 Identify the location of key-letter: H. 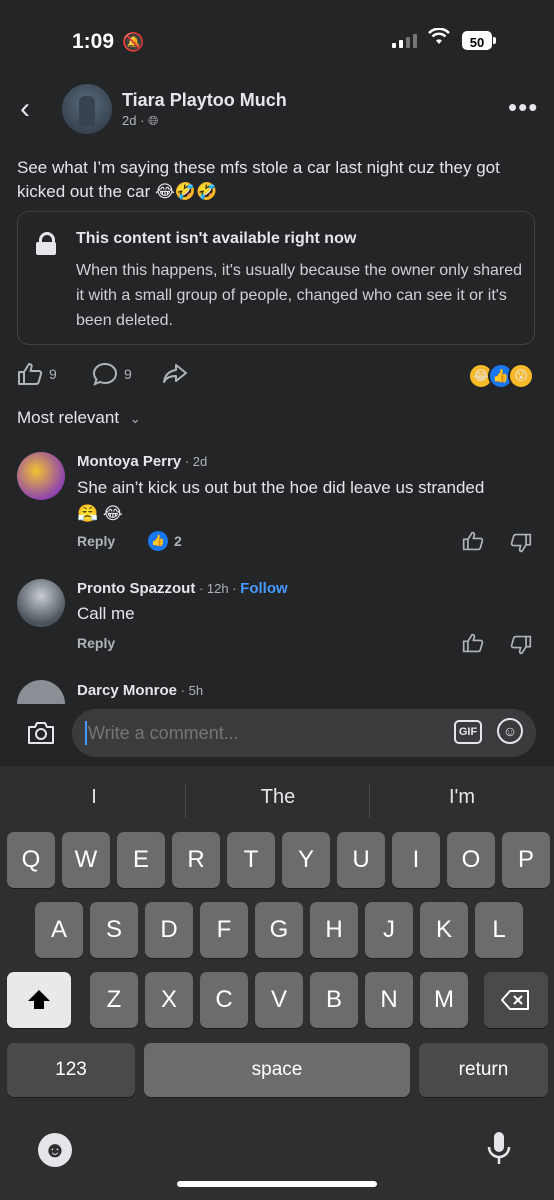
(334, 930).